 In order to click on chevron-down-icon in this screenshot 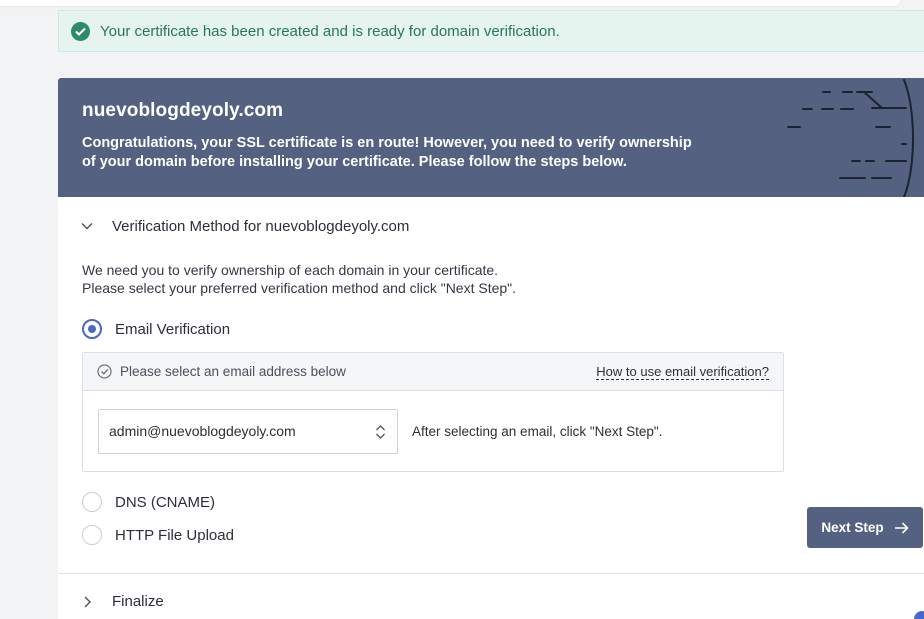, I will do `click(87, 226)`.